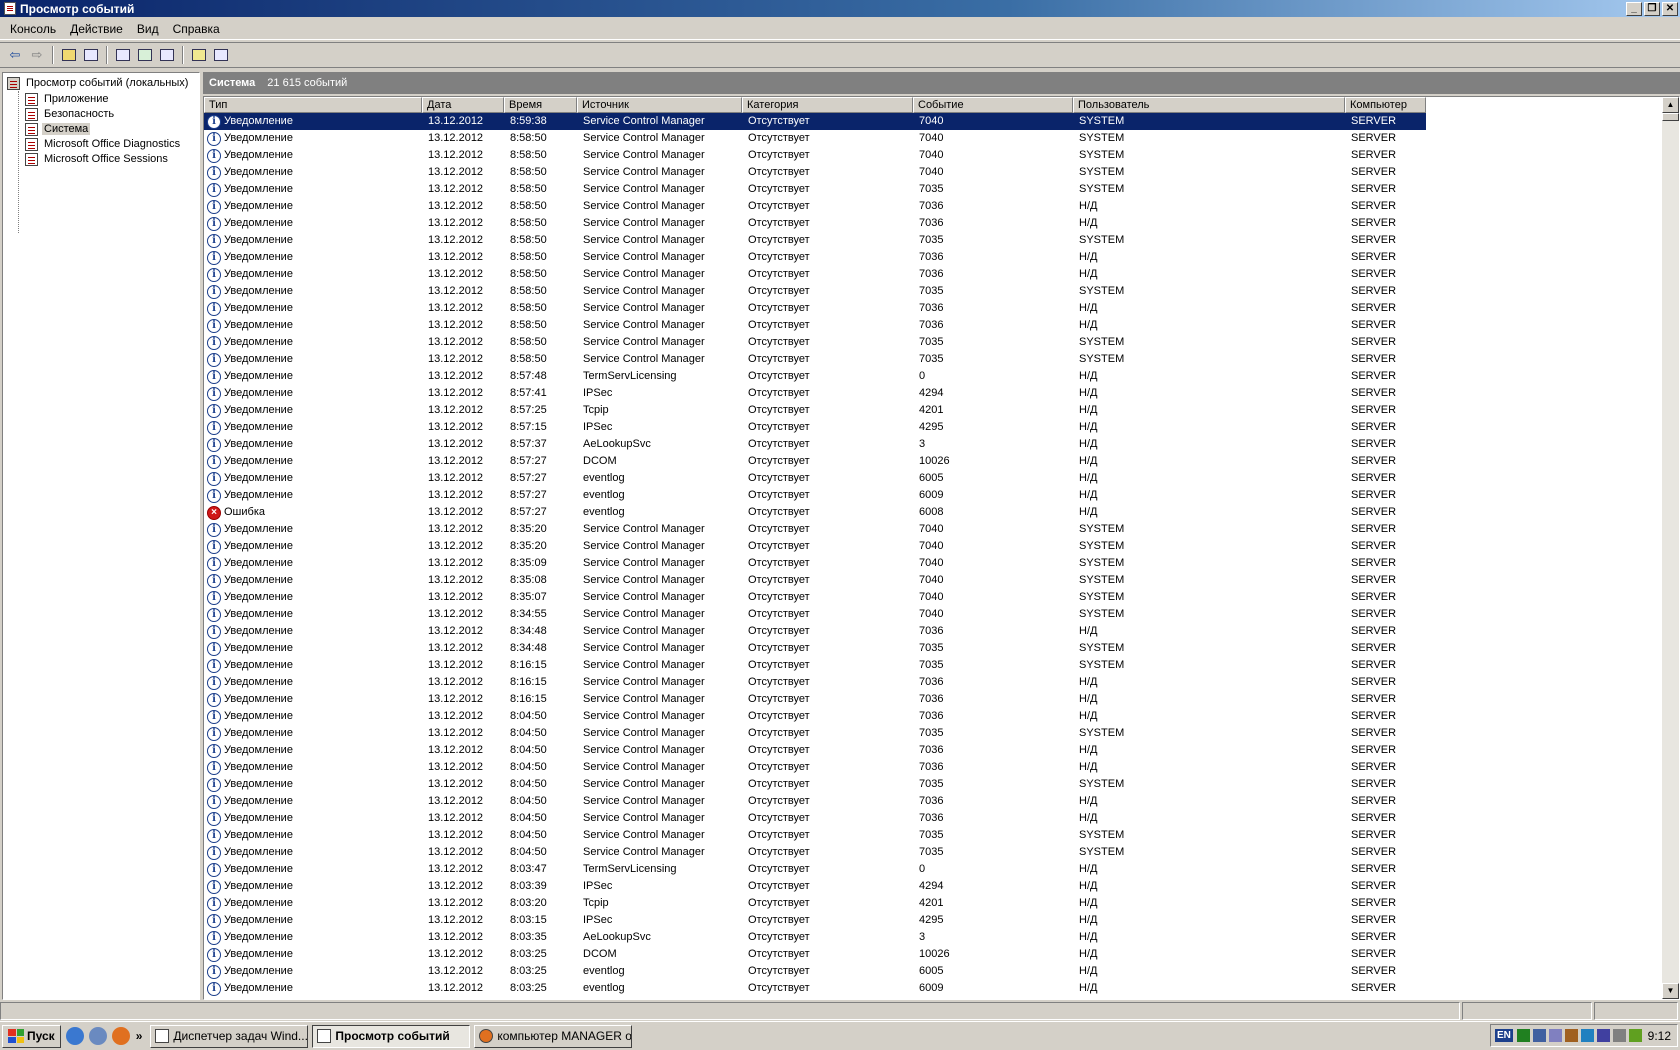 Image resolution: width=1680 pixels, height=1050 pixels. Describe the element at coordinates (58, 129) in the screenshot. I see `tree-item-system: Система` at that location.